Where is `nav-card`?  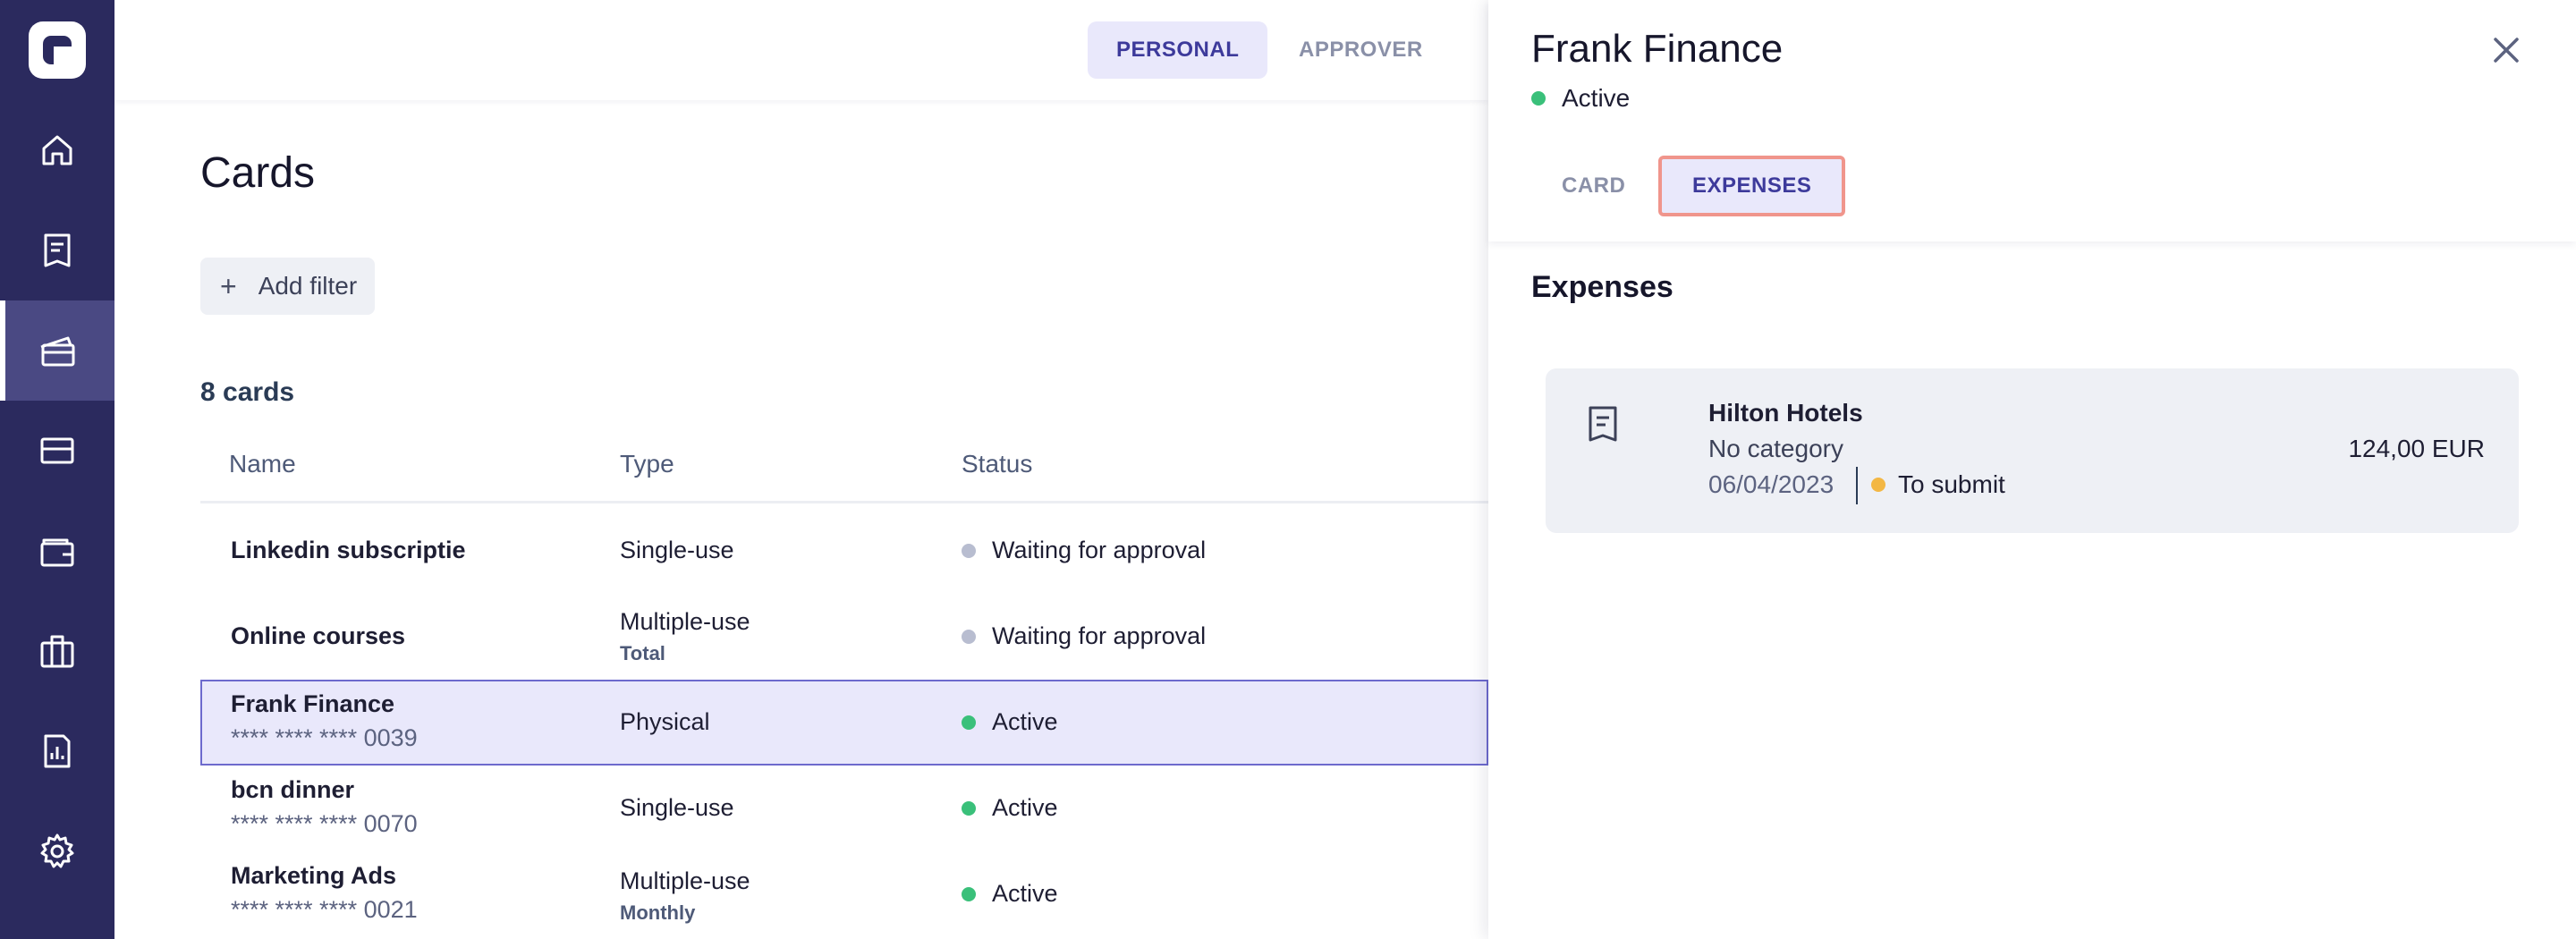 nav-card is located at coordinates (57, 451).